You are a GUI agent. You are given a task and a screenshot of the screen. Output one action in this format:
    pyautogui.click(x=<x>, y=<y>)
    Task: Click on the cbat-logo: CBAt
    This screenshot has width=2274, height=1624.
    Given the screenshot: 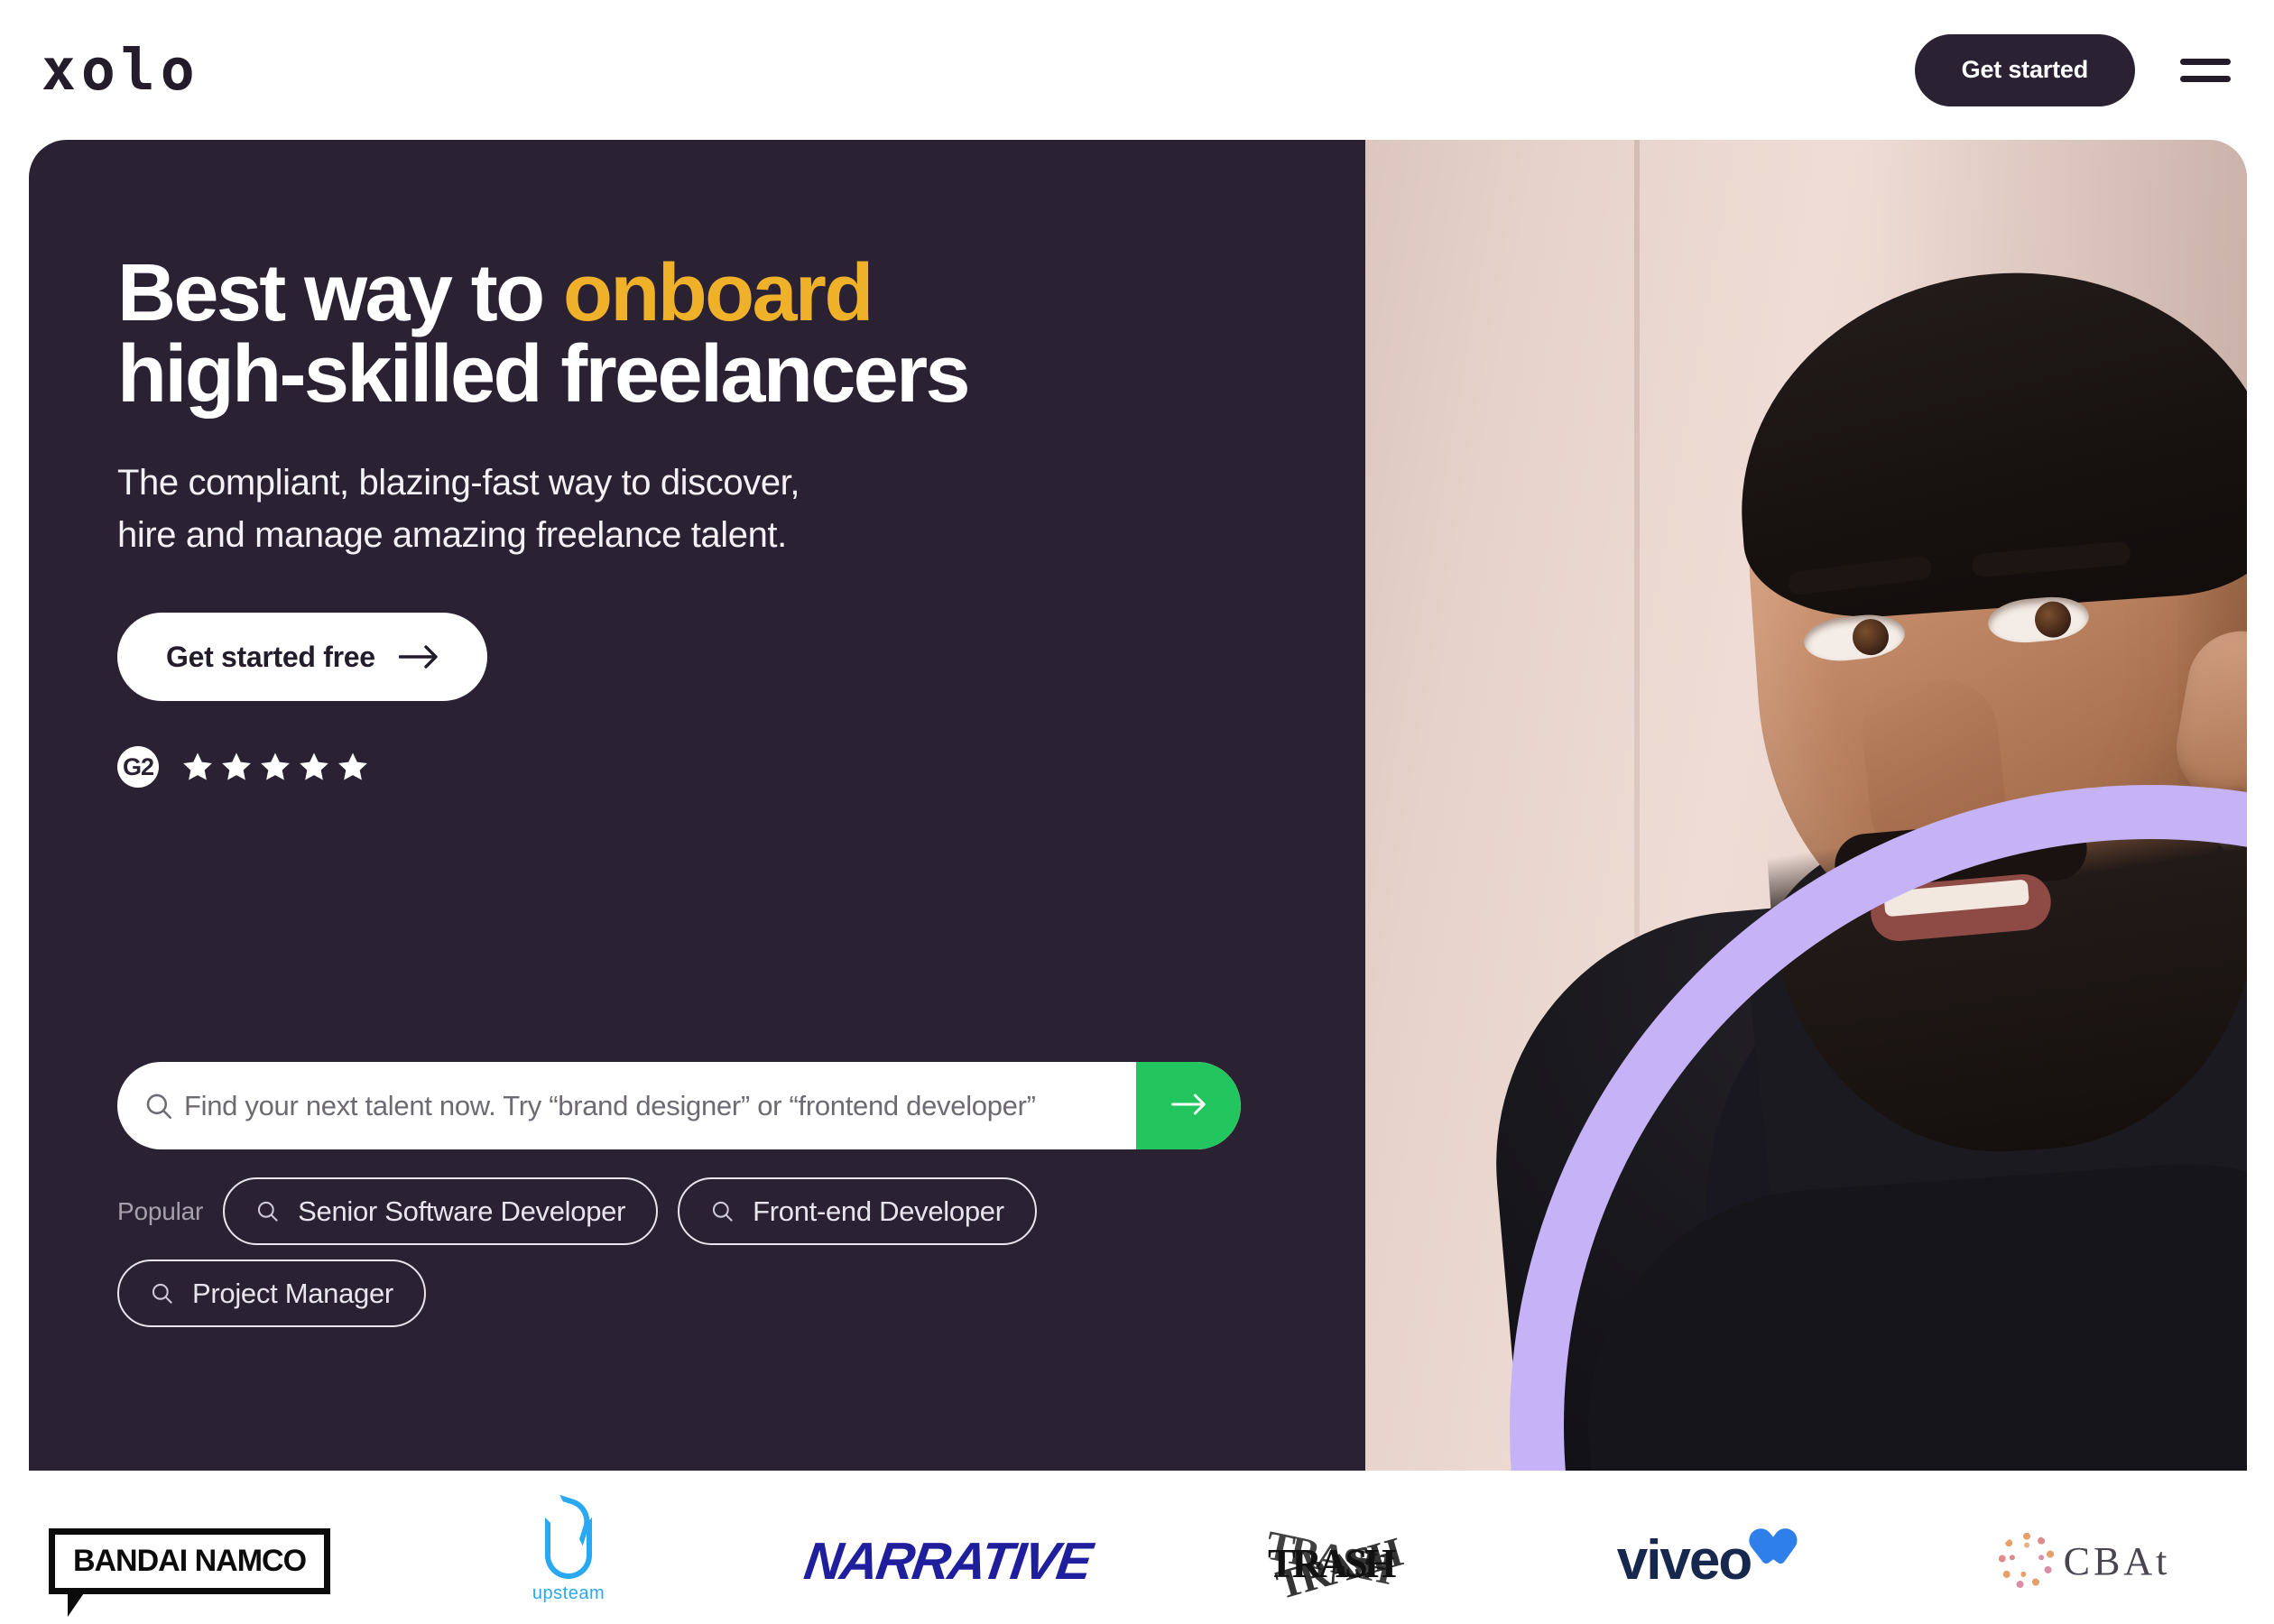 What is the action you would take?
    pyautogui.click(x=2084, y=1561)
    